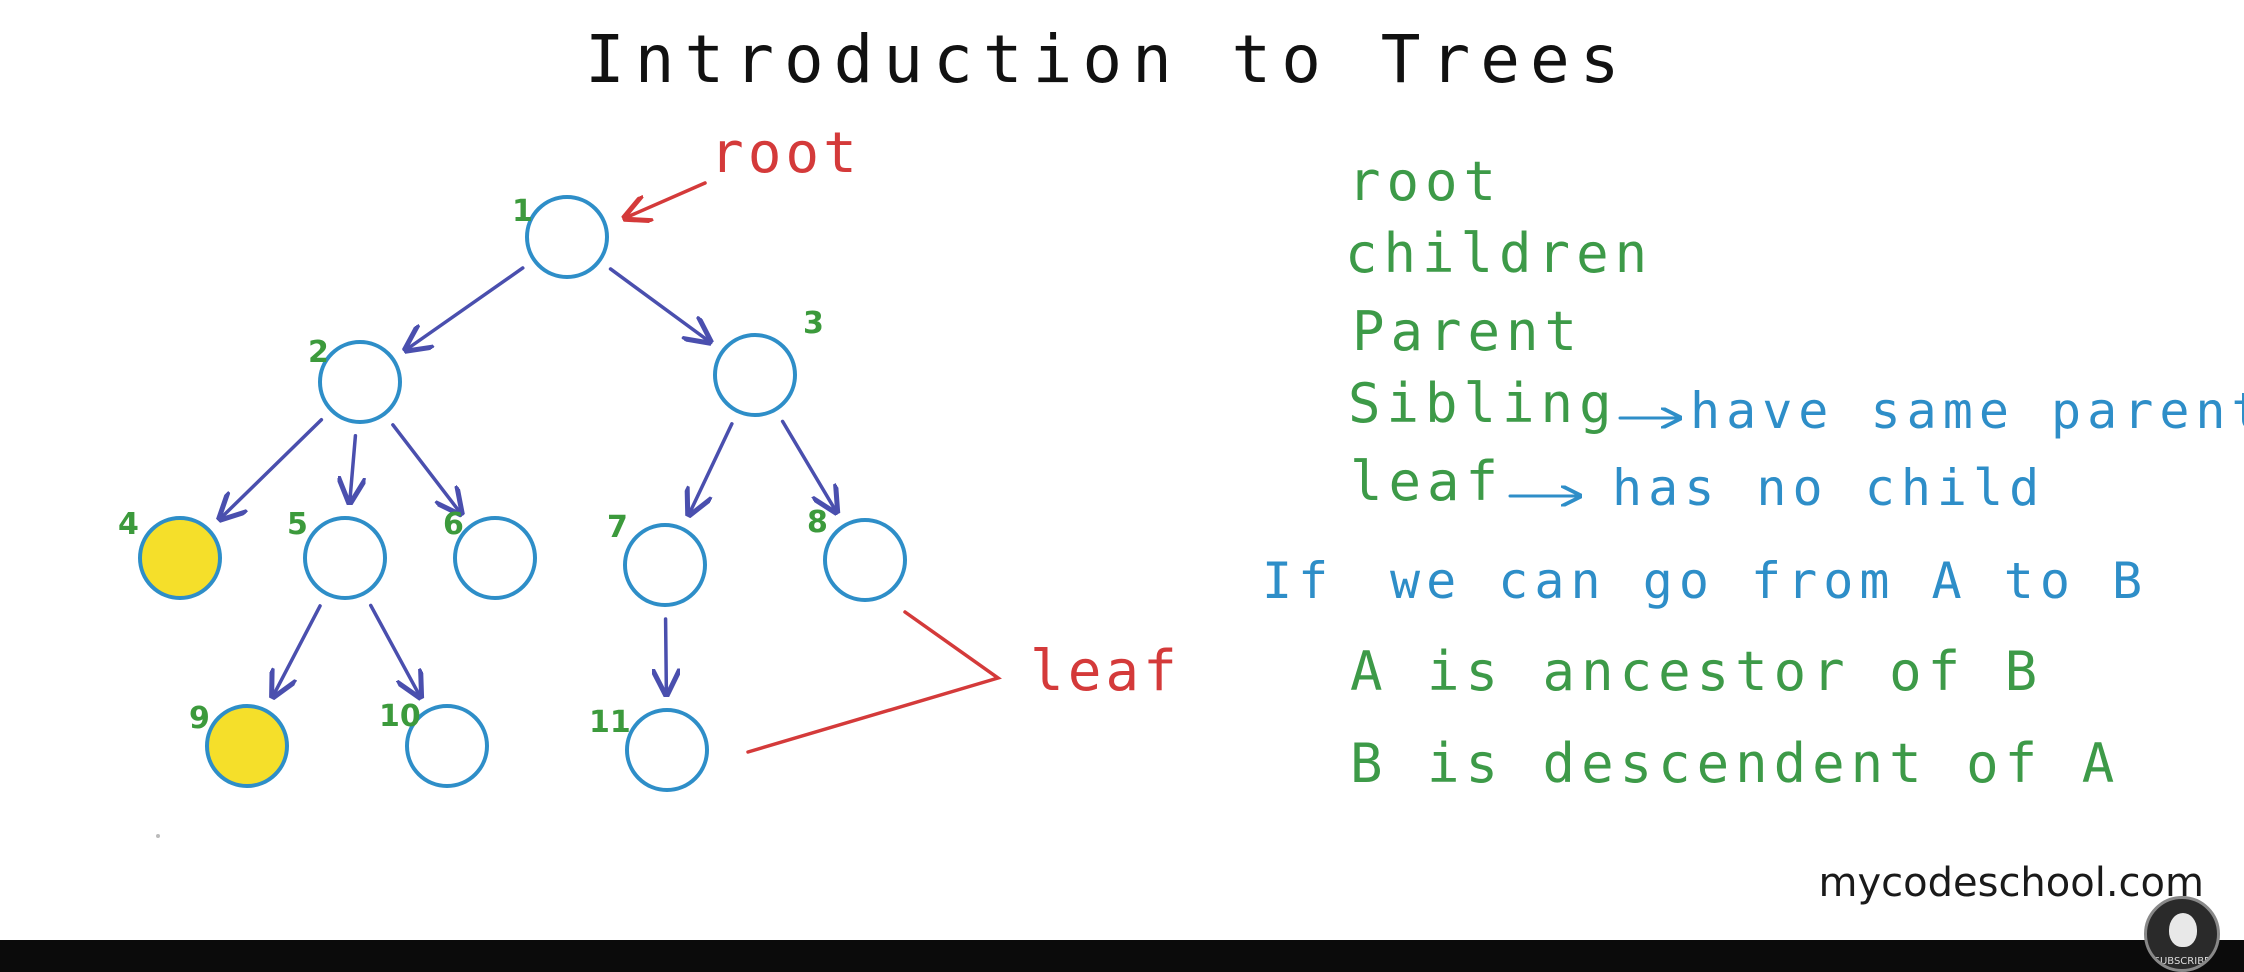 The width and height of the screenshot is (2244, 972). Describe the element at coordinates (813, 323) in the screenshot. I see `node-label-3: 3` at that location.